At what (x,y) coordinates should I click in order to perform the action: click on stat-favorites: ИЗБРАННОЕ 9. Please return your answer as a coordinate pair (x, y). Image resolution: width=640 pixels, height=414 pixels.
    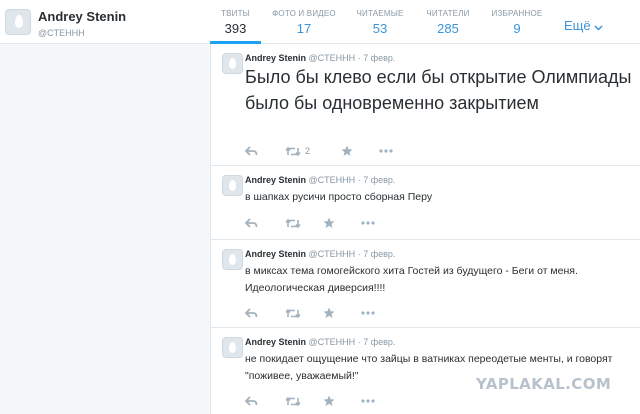
    Looking at the image, I should click on (517, 22).